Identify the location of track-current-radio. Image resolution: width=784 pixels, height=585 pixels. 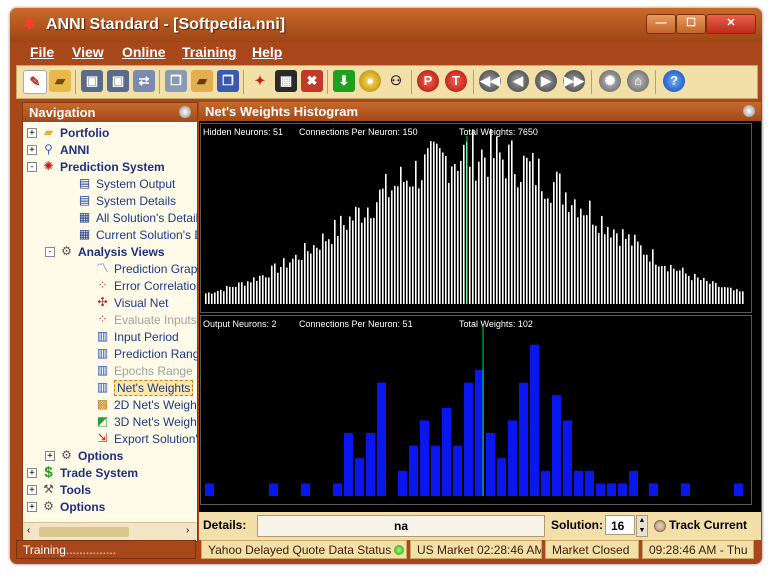
(660, 526).